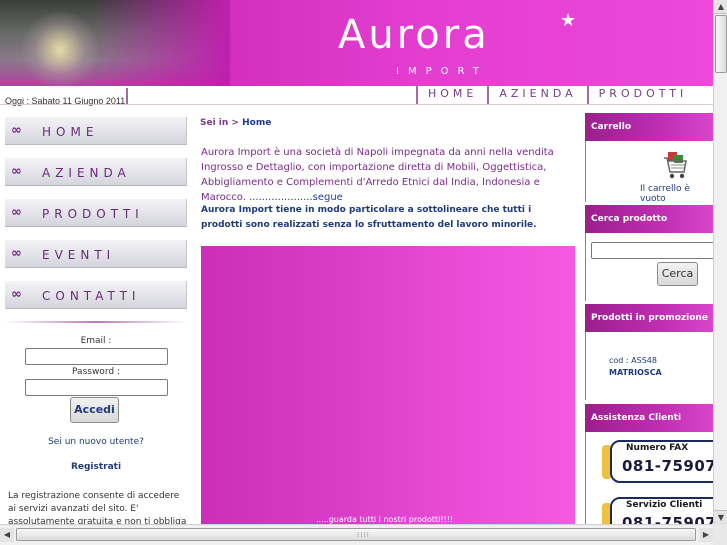  Describe the element at coordinates (633, 360) in the screenshot. I see `product-code: cod : ASS48` at that location.